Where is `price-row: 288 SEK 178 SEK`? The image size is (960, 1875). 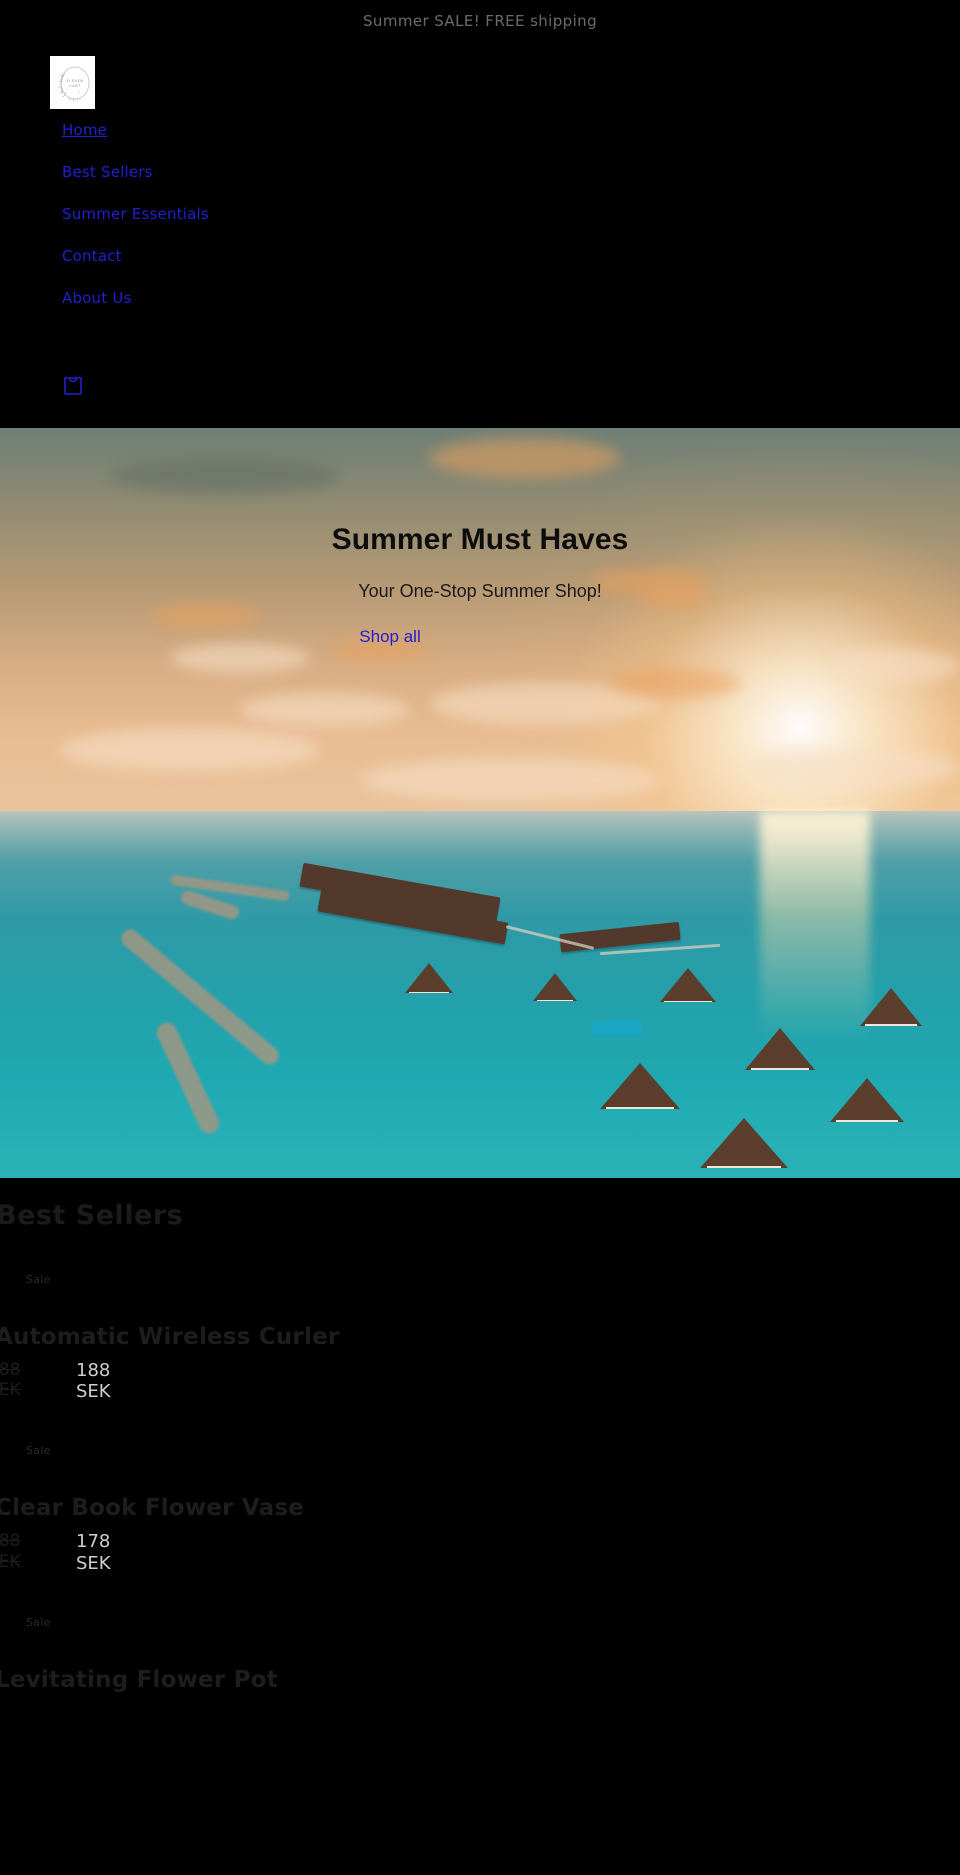 price-row: 288 SEK 178 SEK is located at coordinates (480, 1552).